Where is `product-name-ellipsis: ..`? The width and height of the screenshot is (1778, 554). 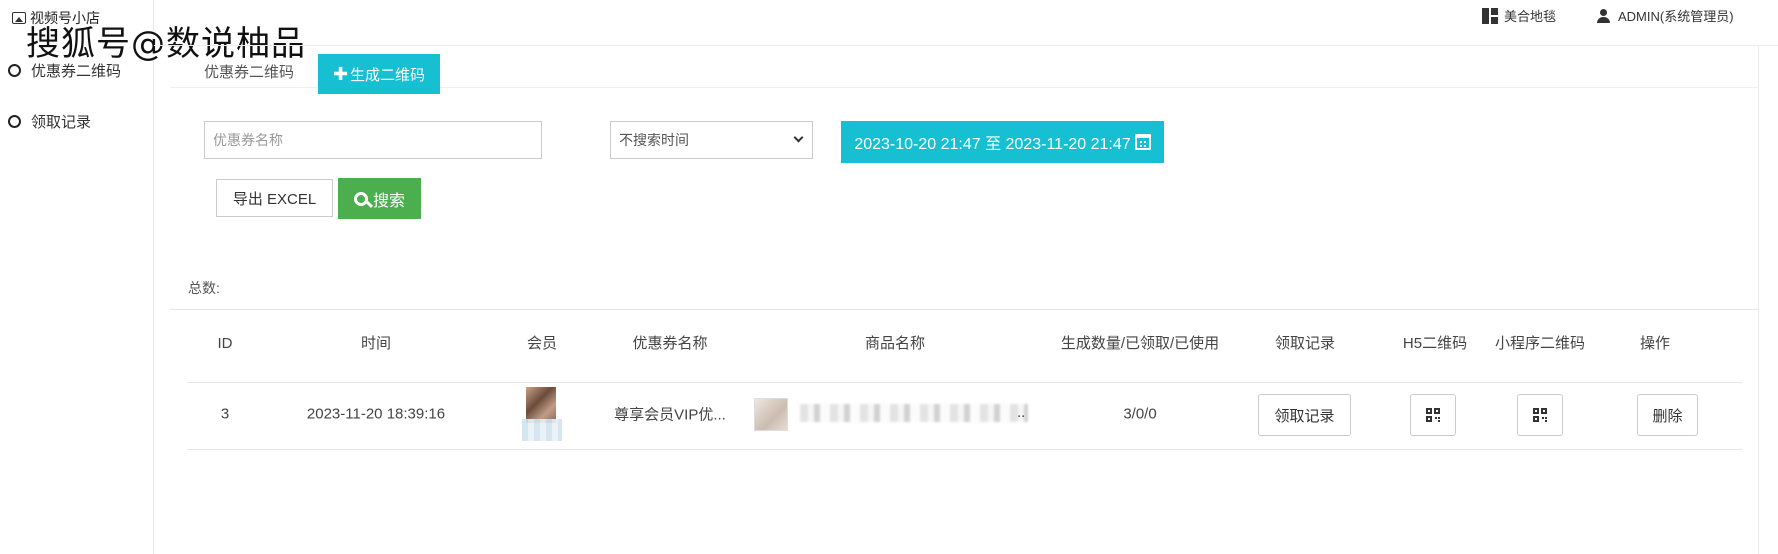
product-name-ellipsis: .. is located at coordinates (1021, 412).